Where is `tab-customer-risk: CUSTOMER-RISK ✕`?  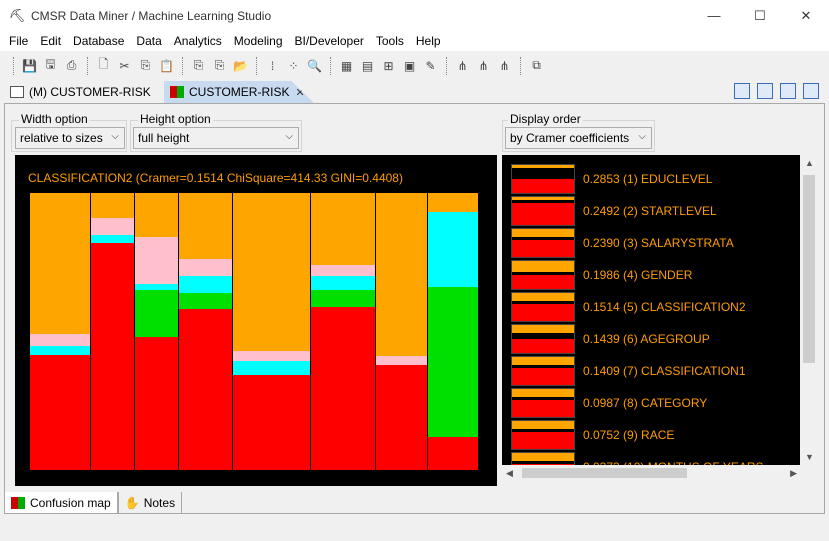 tab-customer-risk: CUSTOMER-RISK ✕ is located at coordinates (239, 92).